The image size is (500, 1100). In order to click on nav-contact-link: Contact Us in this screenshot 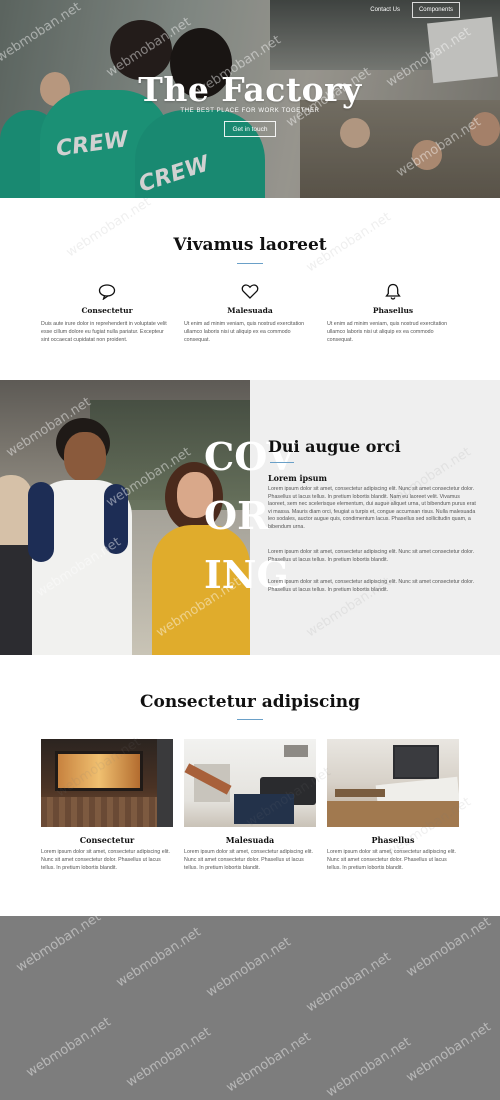, I will do `click(385, 10)`.